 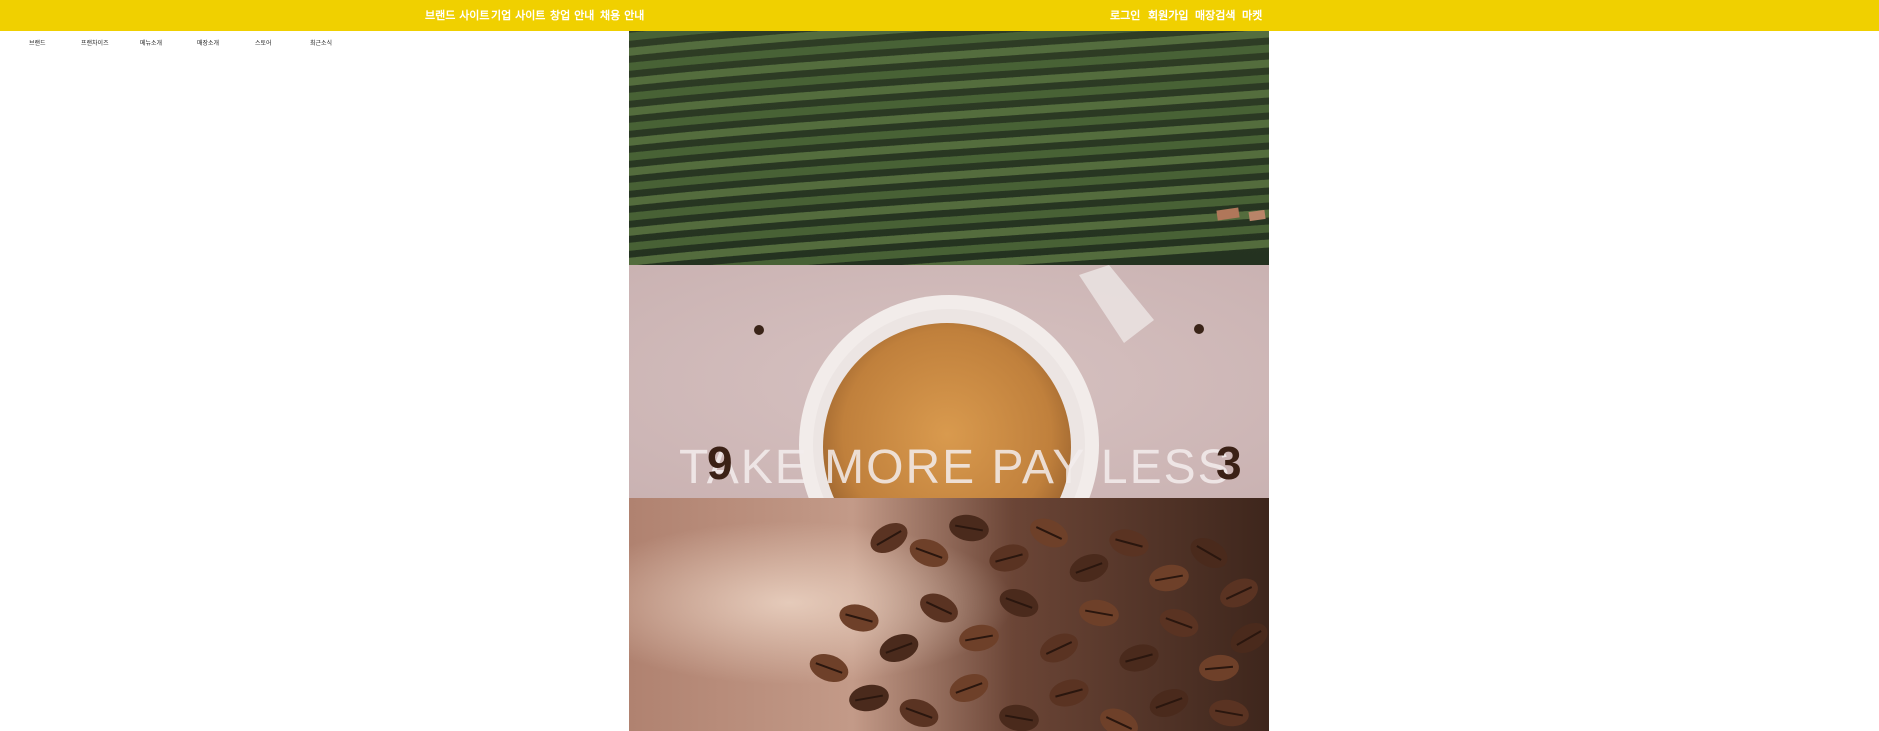 What do you see at coordinates (572, 15) in the screenshot?
I see `franchise-guide-link: 창업 안내` at bounding box center [572, 15].